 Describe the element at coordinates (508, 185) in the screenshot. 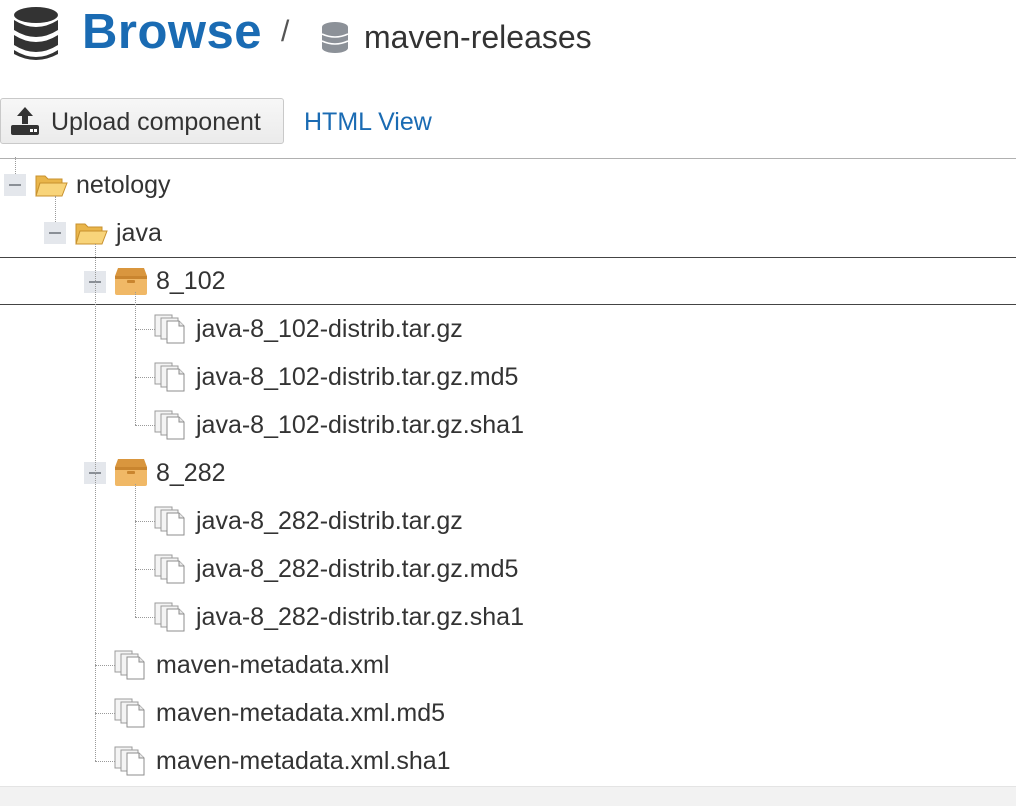

I see `tree-folder-row: netology` at that location.